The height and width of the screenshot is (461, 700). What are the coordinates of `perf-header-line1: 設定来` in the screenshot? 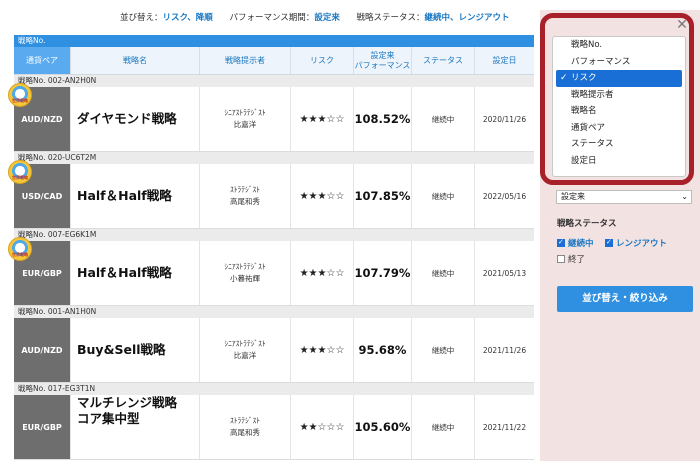 It's located at (382, 56).